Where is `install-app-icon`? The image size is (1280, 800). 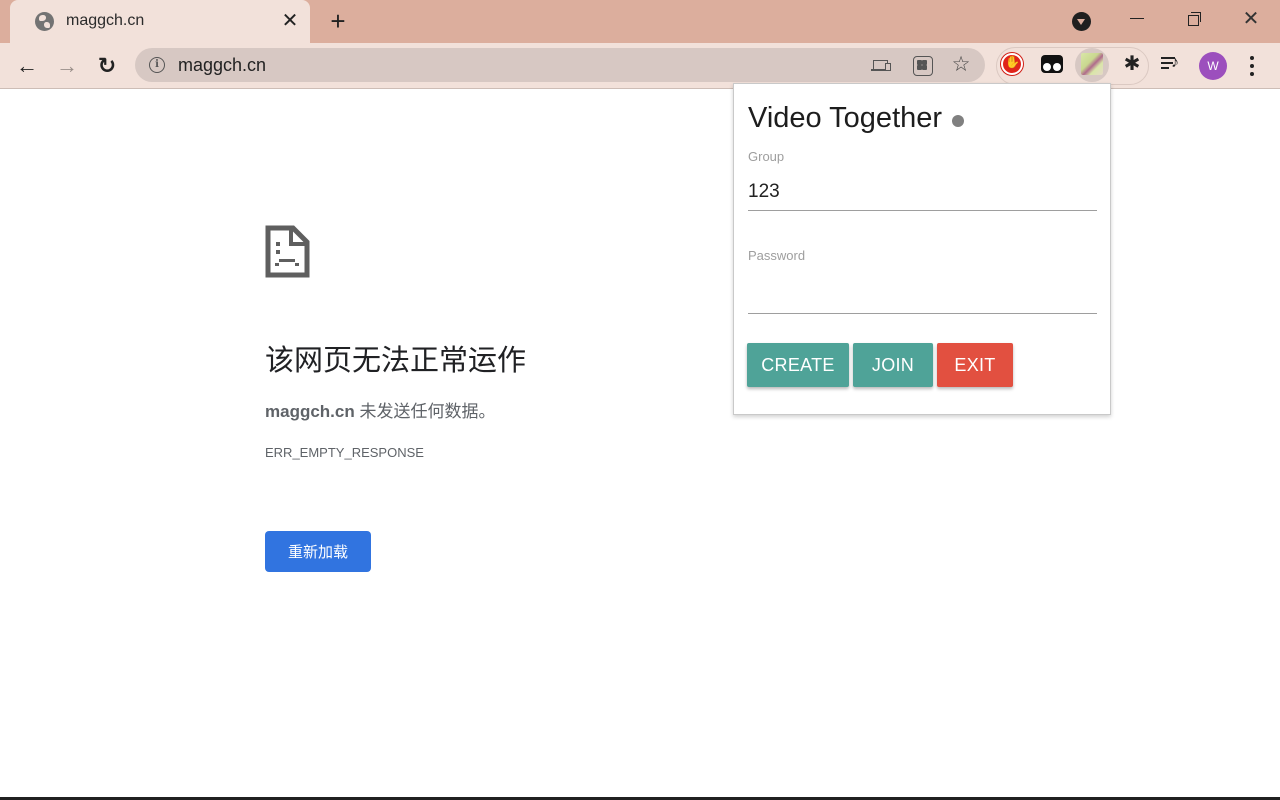
install-app-icon is located at coordinates (882, 65).